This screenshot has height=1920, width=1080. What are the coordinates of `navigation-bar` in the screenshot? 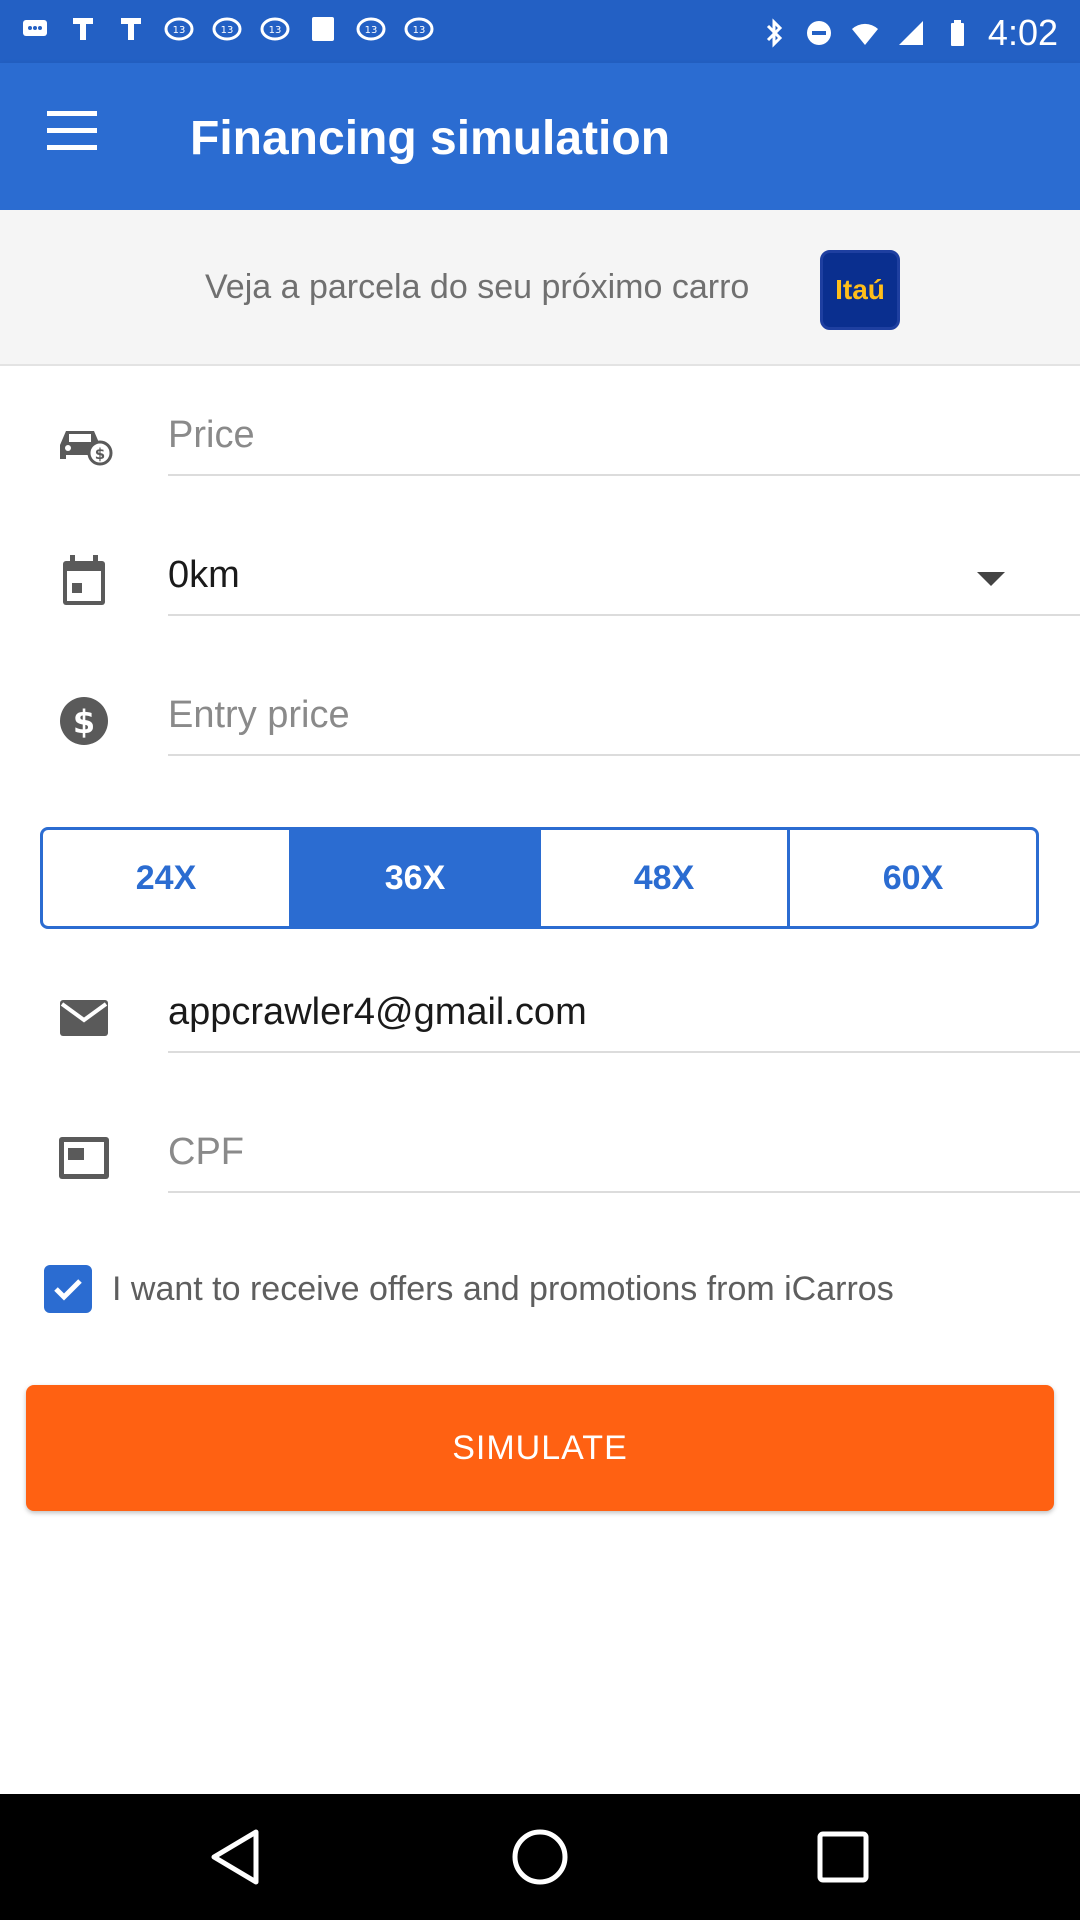 It's located at (540, 1857).